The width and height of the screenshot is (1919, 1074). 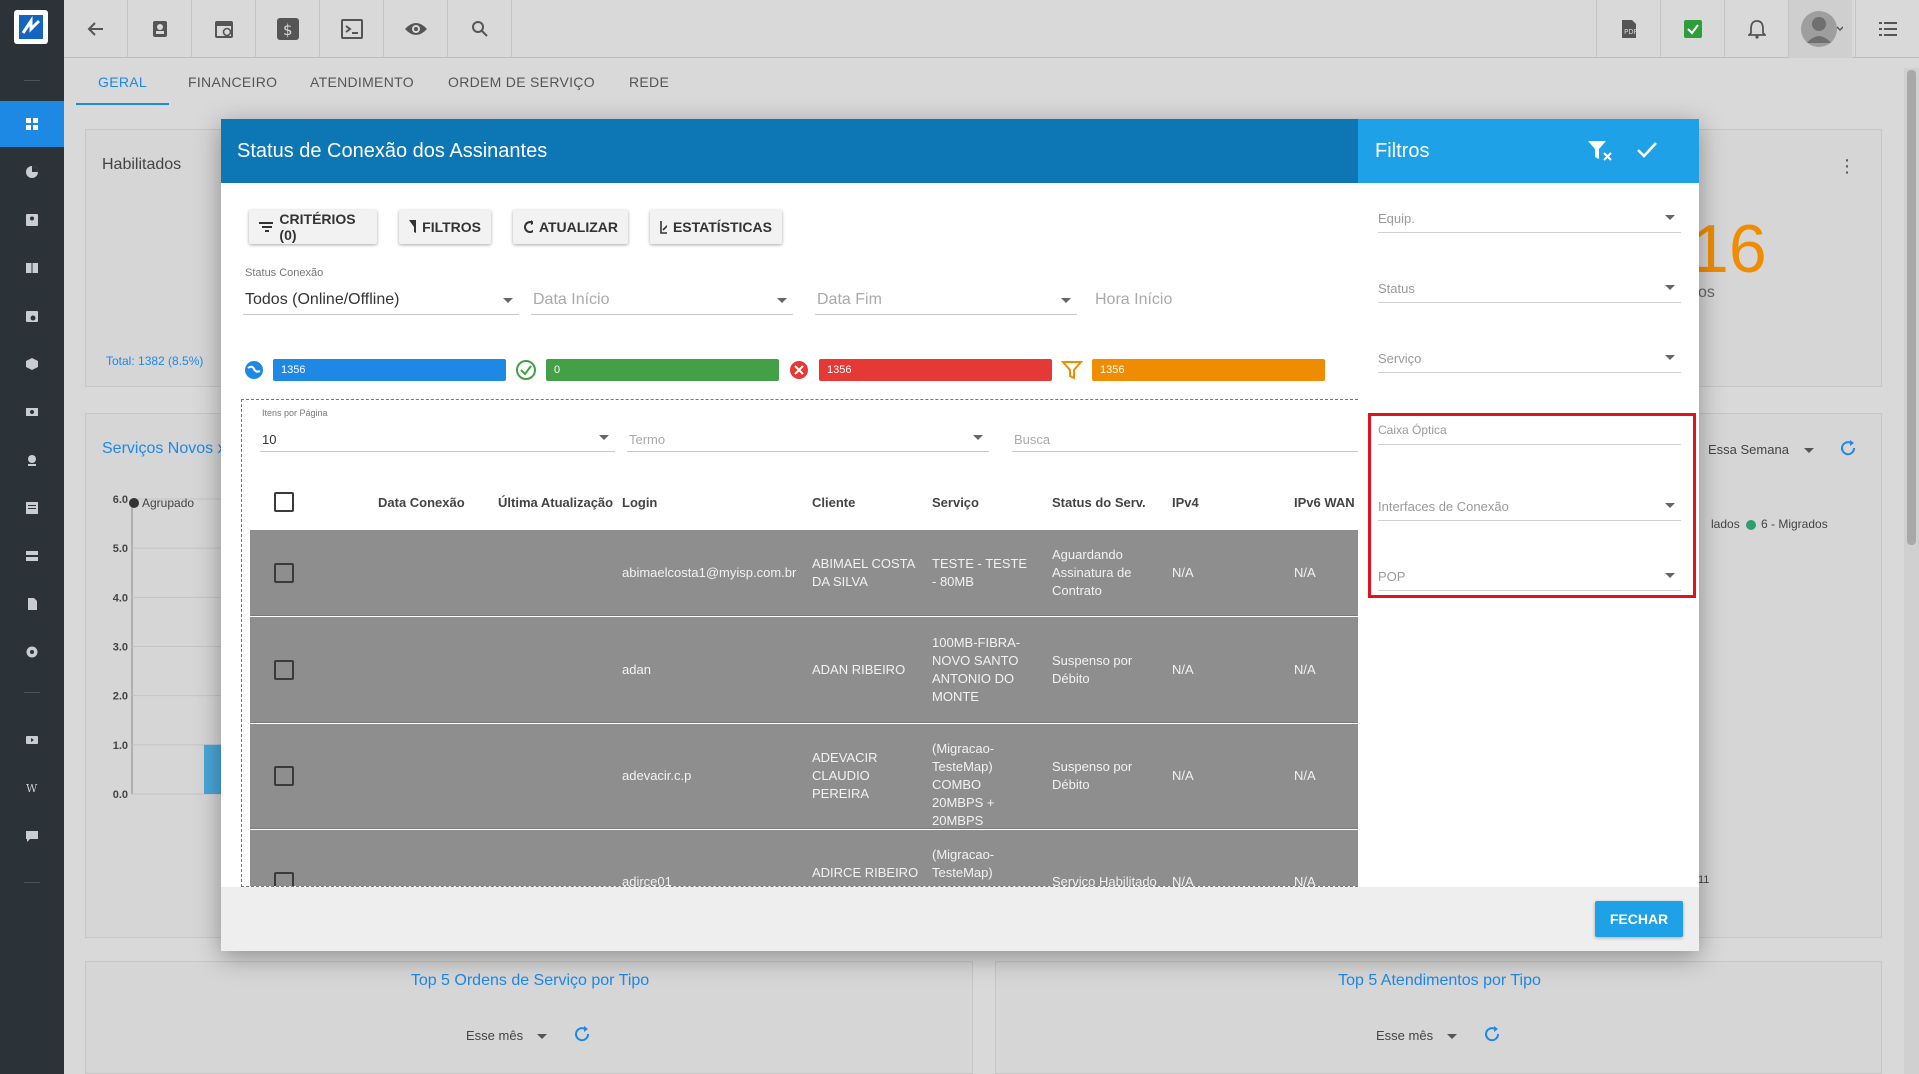 What do you see at coordinates (1528, 151) in the screenshot?
I see `filters-header: Filtros` at bounding box center [1528, 151].